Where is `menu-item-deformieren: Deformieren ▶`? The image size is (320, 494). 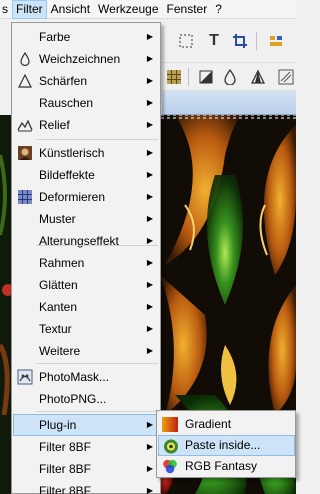
menu-item-deformieren: Deformieren ▶ is located at coordinates (86, 197).